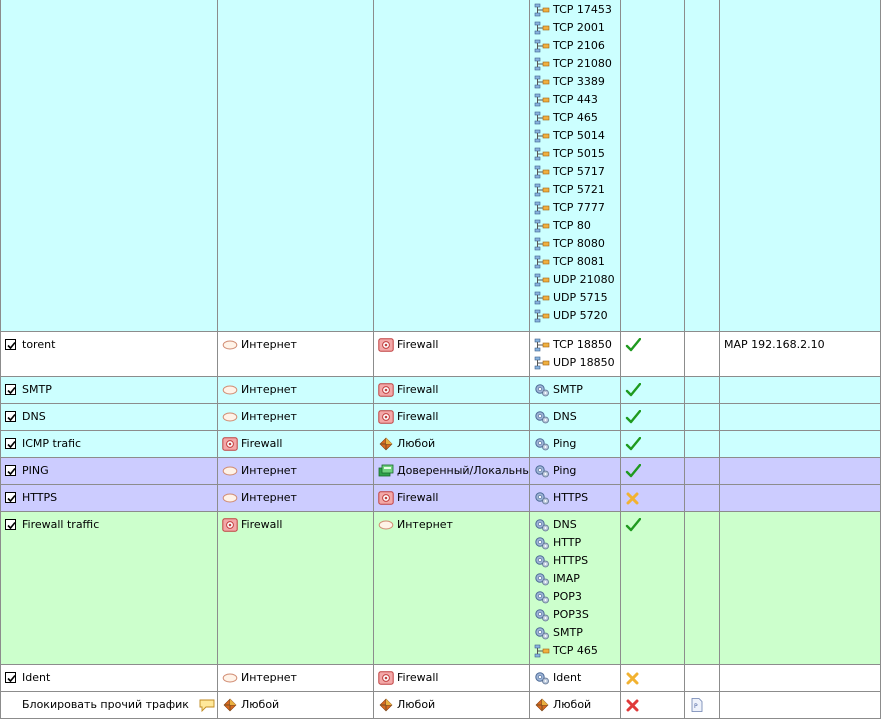  I want to click on rule-name-cell: Блокировать прочий трафик, so click(109, 705).